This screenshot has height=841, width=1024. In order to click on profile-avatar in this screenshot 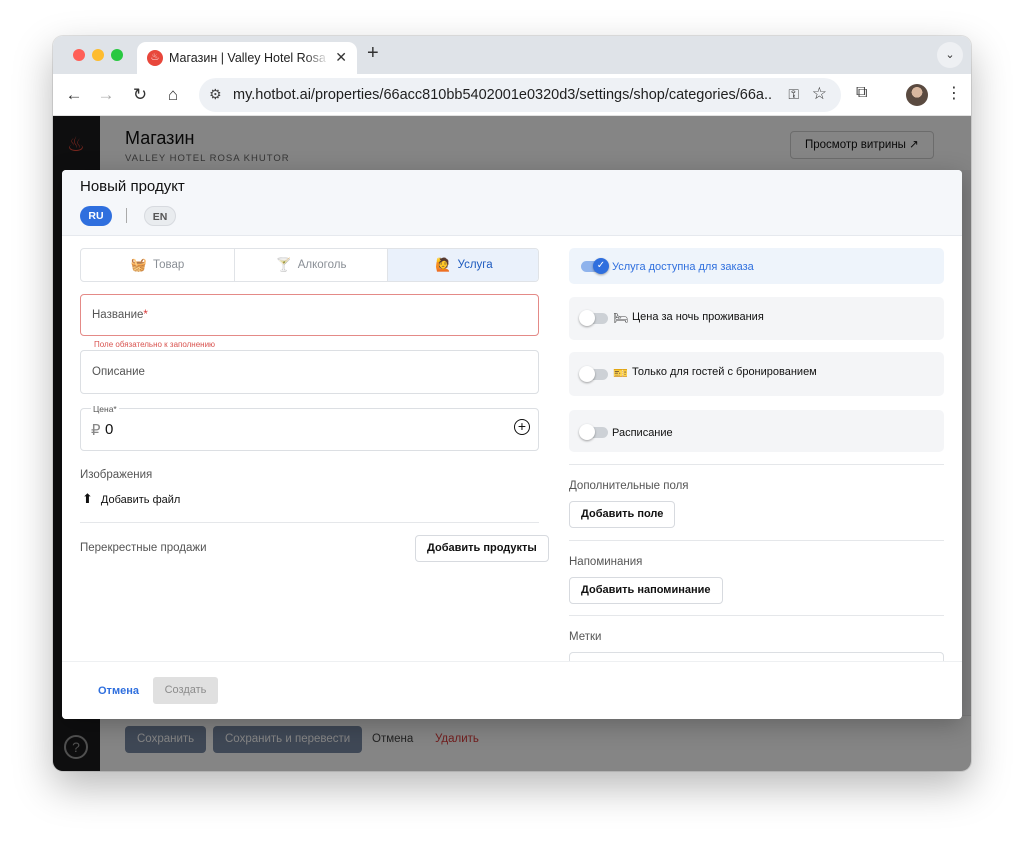, I will do `click(917, 95)`.